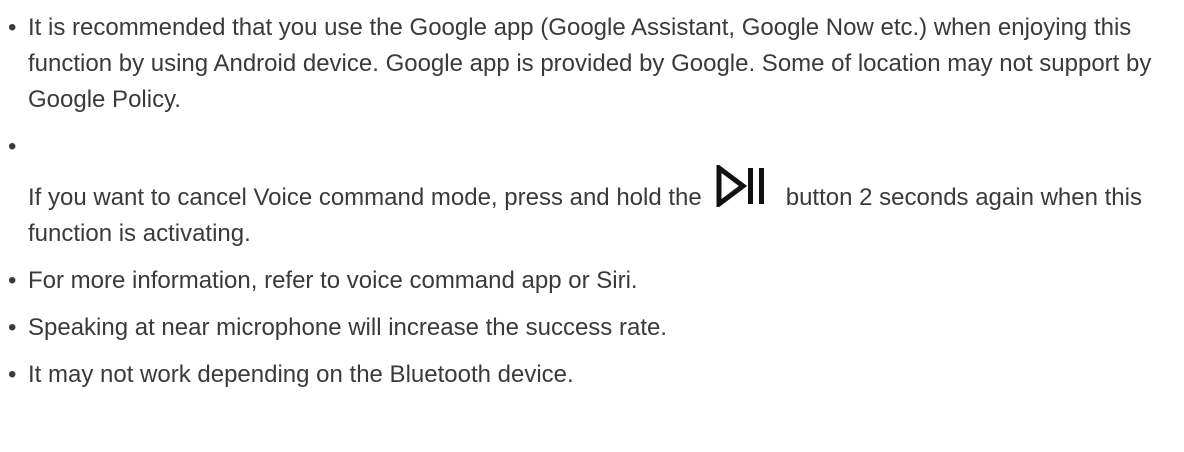 The image size is (1184, 452). What do you see at coordinates (742, 186) in the screenshot?
I see `play-pause-icon` at bounding box center [742, 186].